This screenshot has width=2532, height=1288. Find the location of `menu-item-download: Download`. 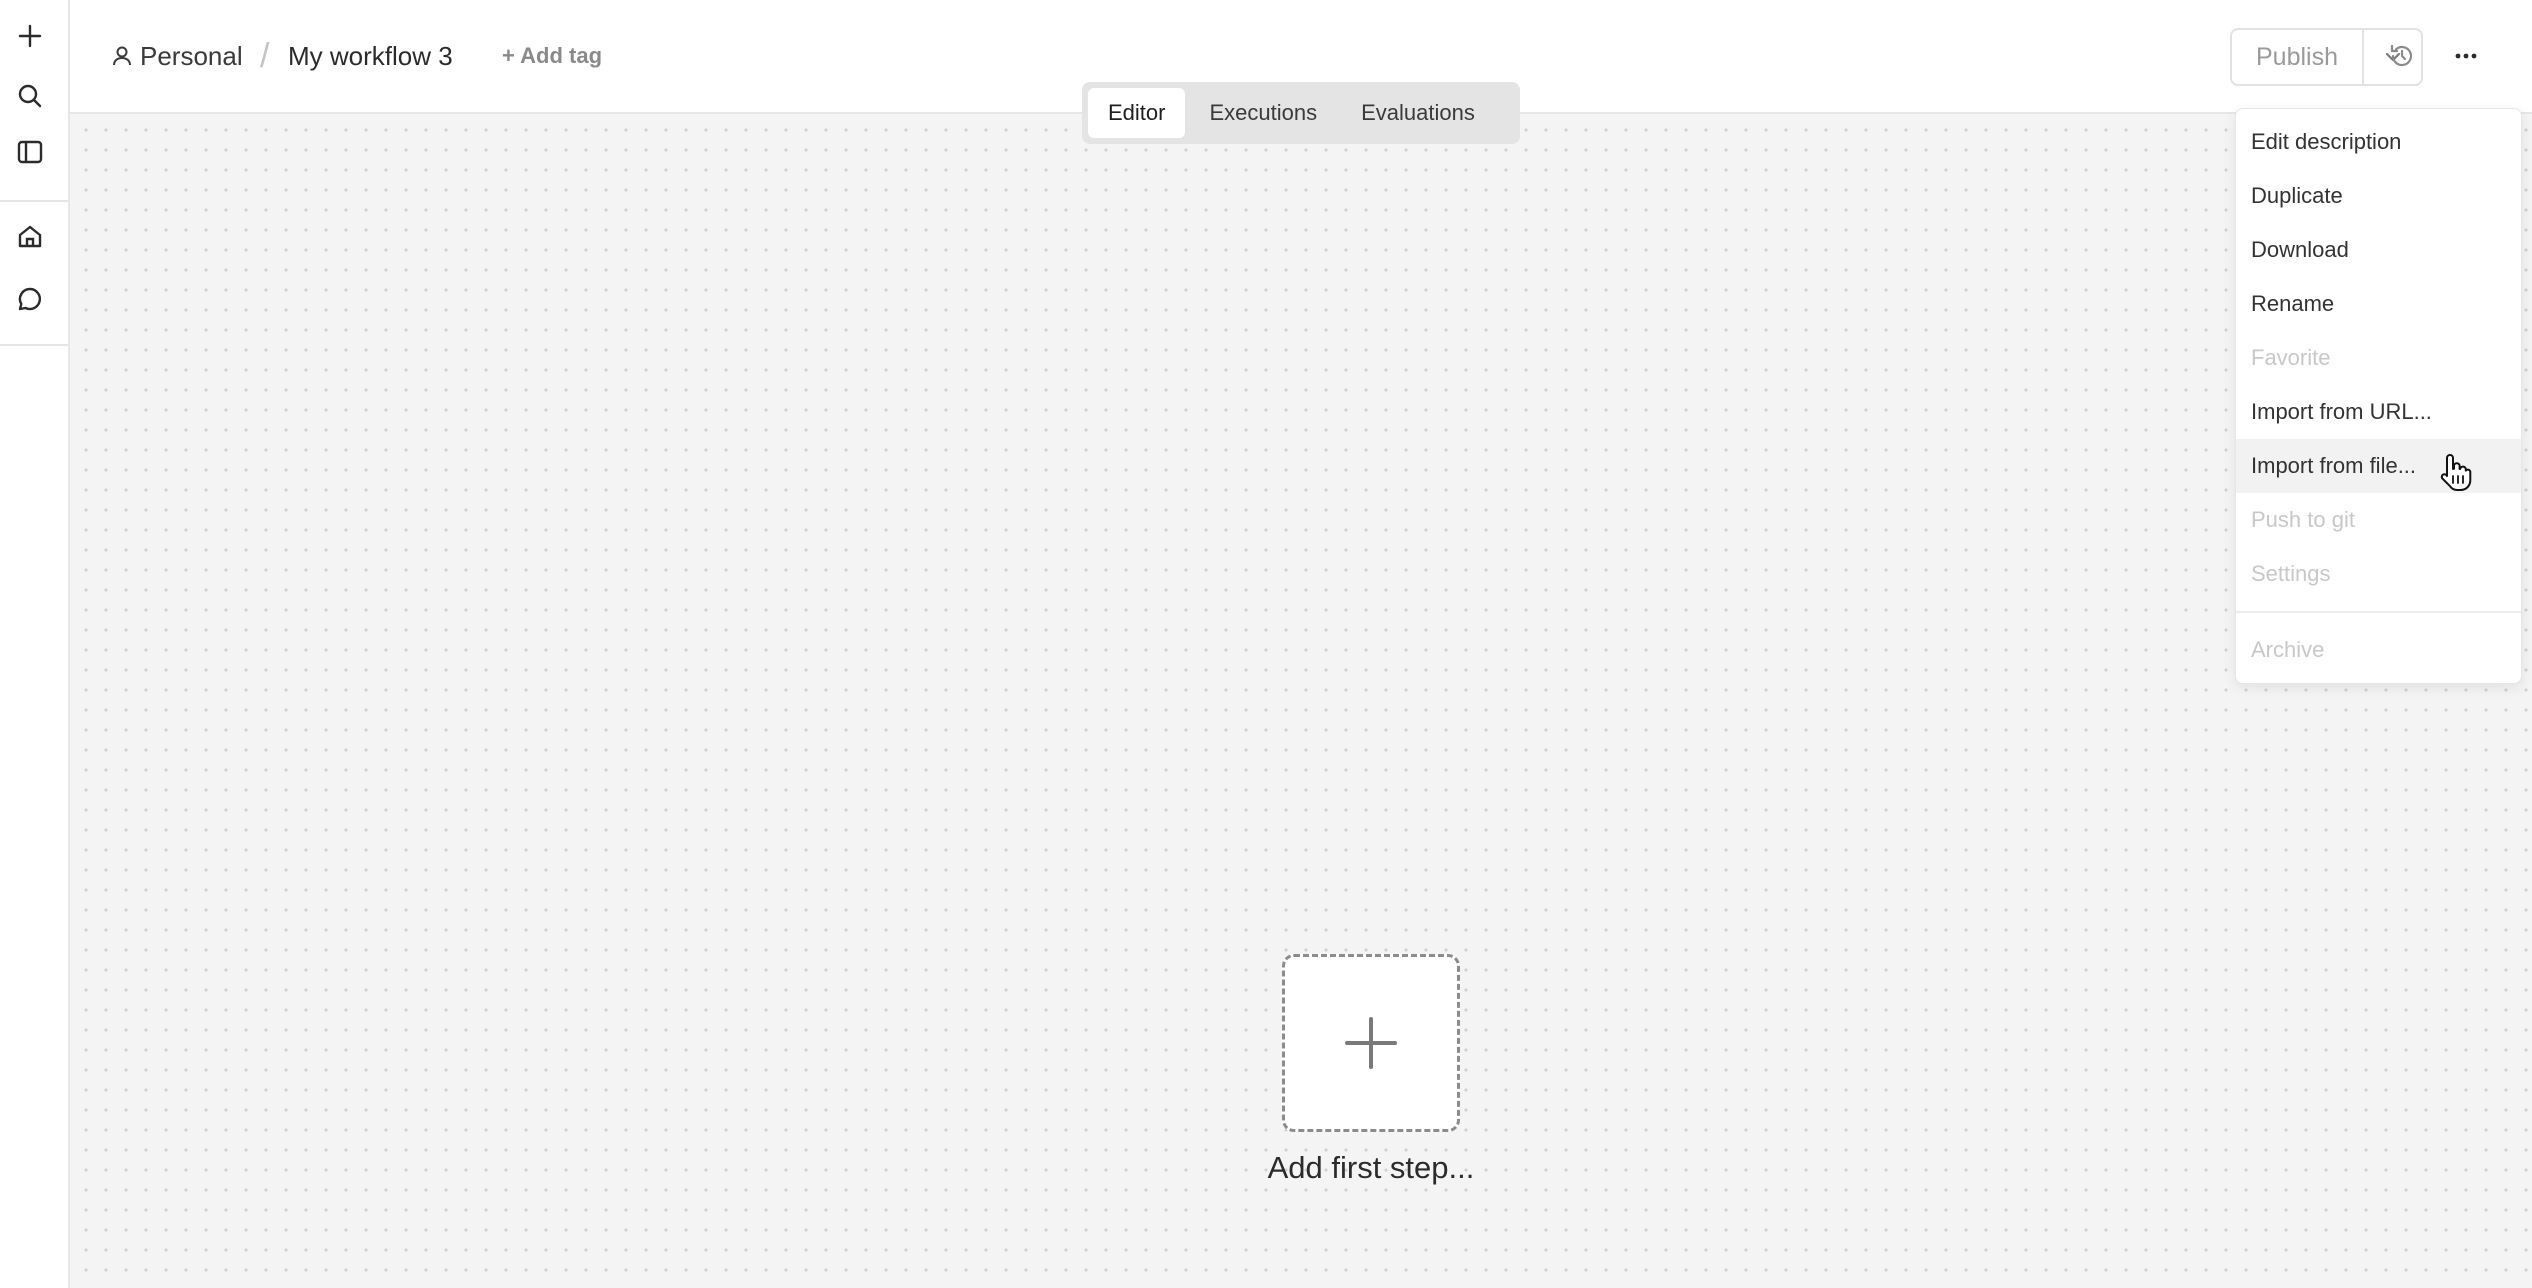

menu-item-download: Download is located at coordinates (2378, 250).